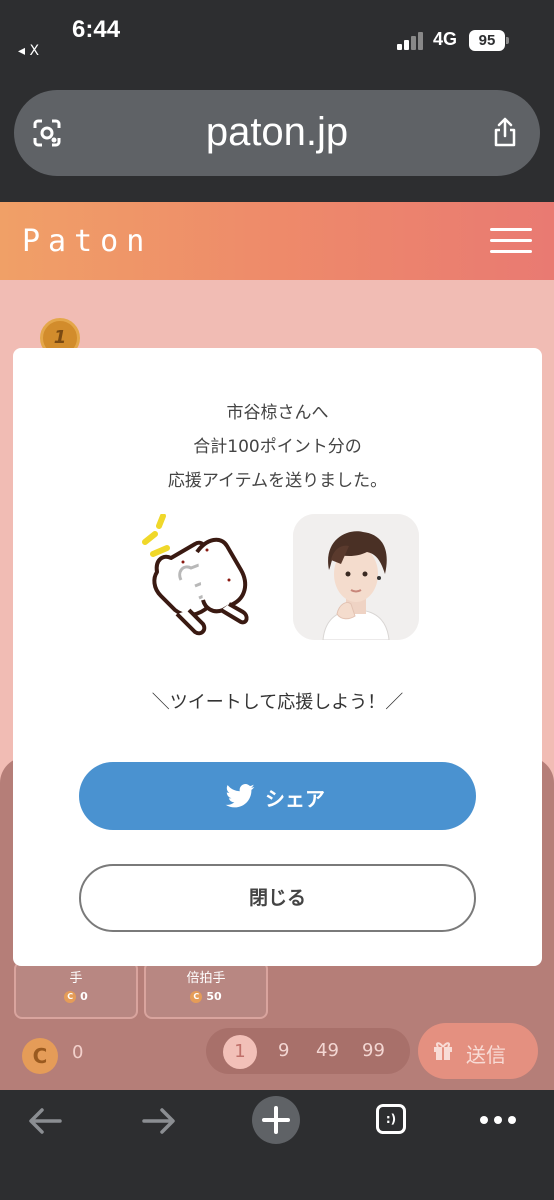 Image resolution: width=554 pixels, height=1200 pixels. I want to click on modal-message: 市谷椋さんへ 合計100ポイント分の 応援アイテムを送りました。, so click(277, 447).